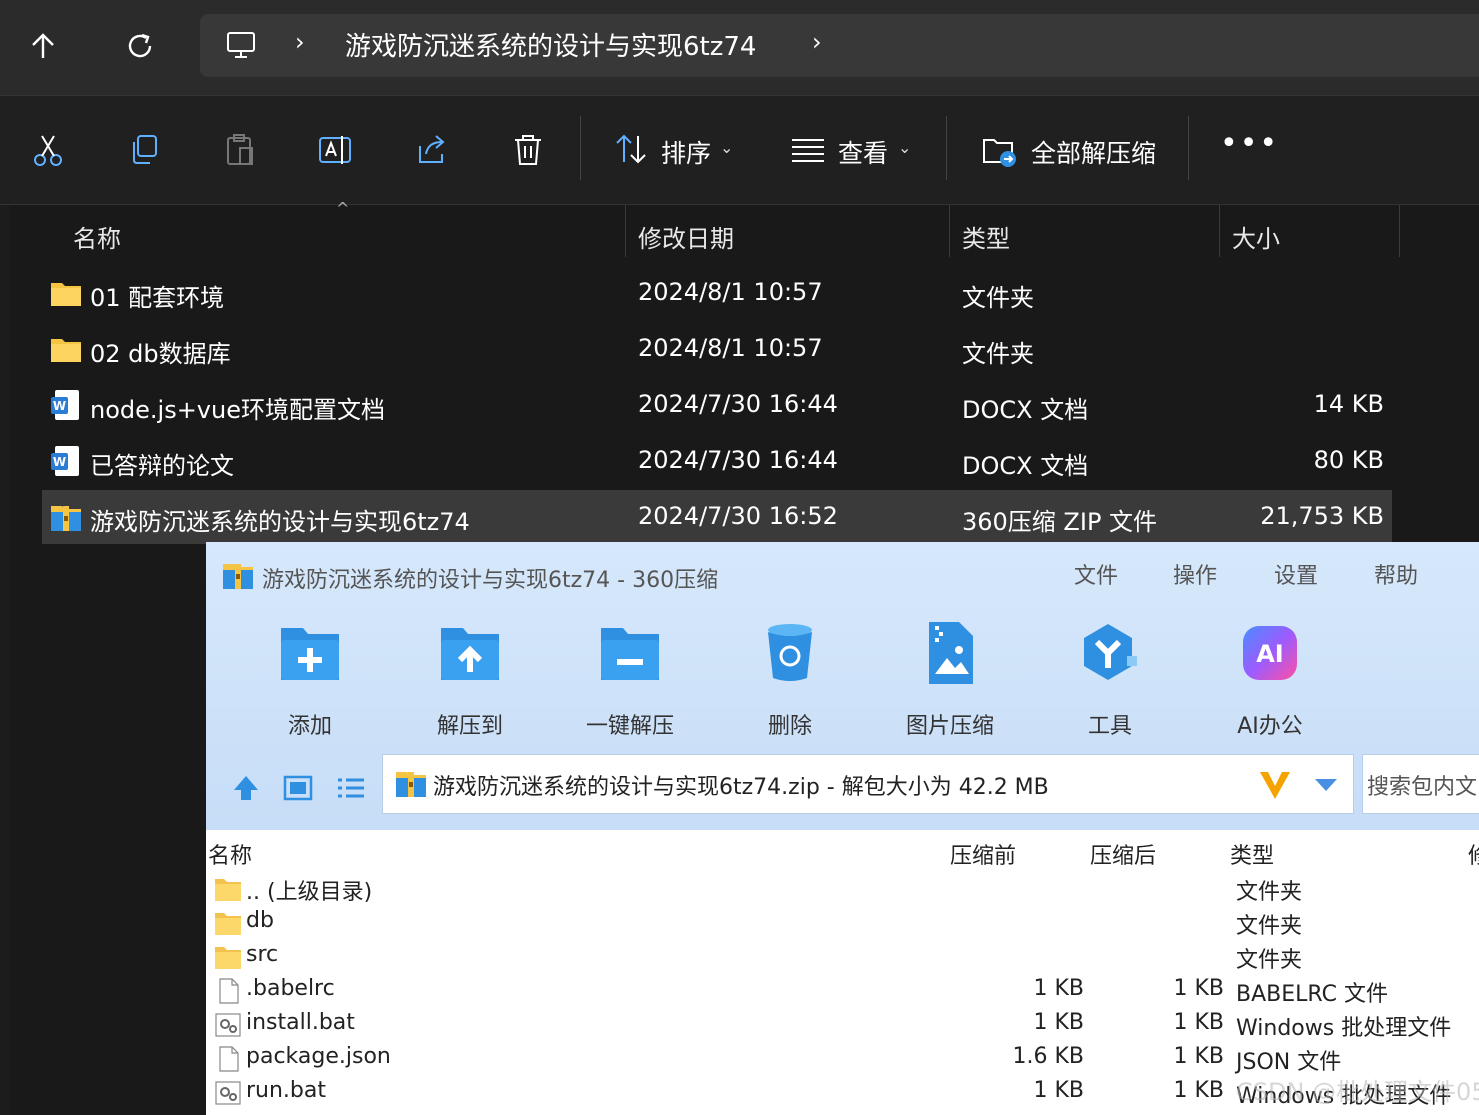 The image size is (1479, 1115). I want to click on column-header-date: 修改日期, so click(686, 236).